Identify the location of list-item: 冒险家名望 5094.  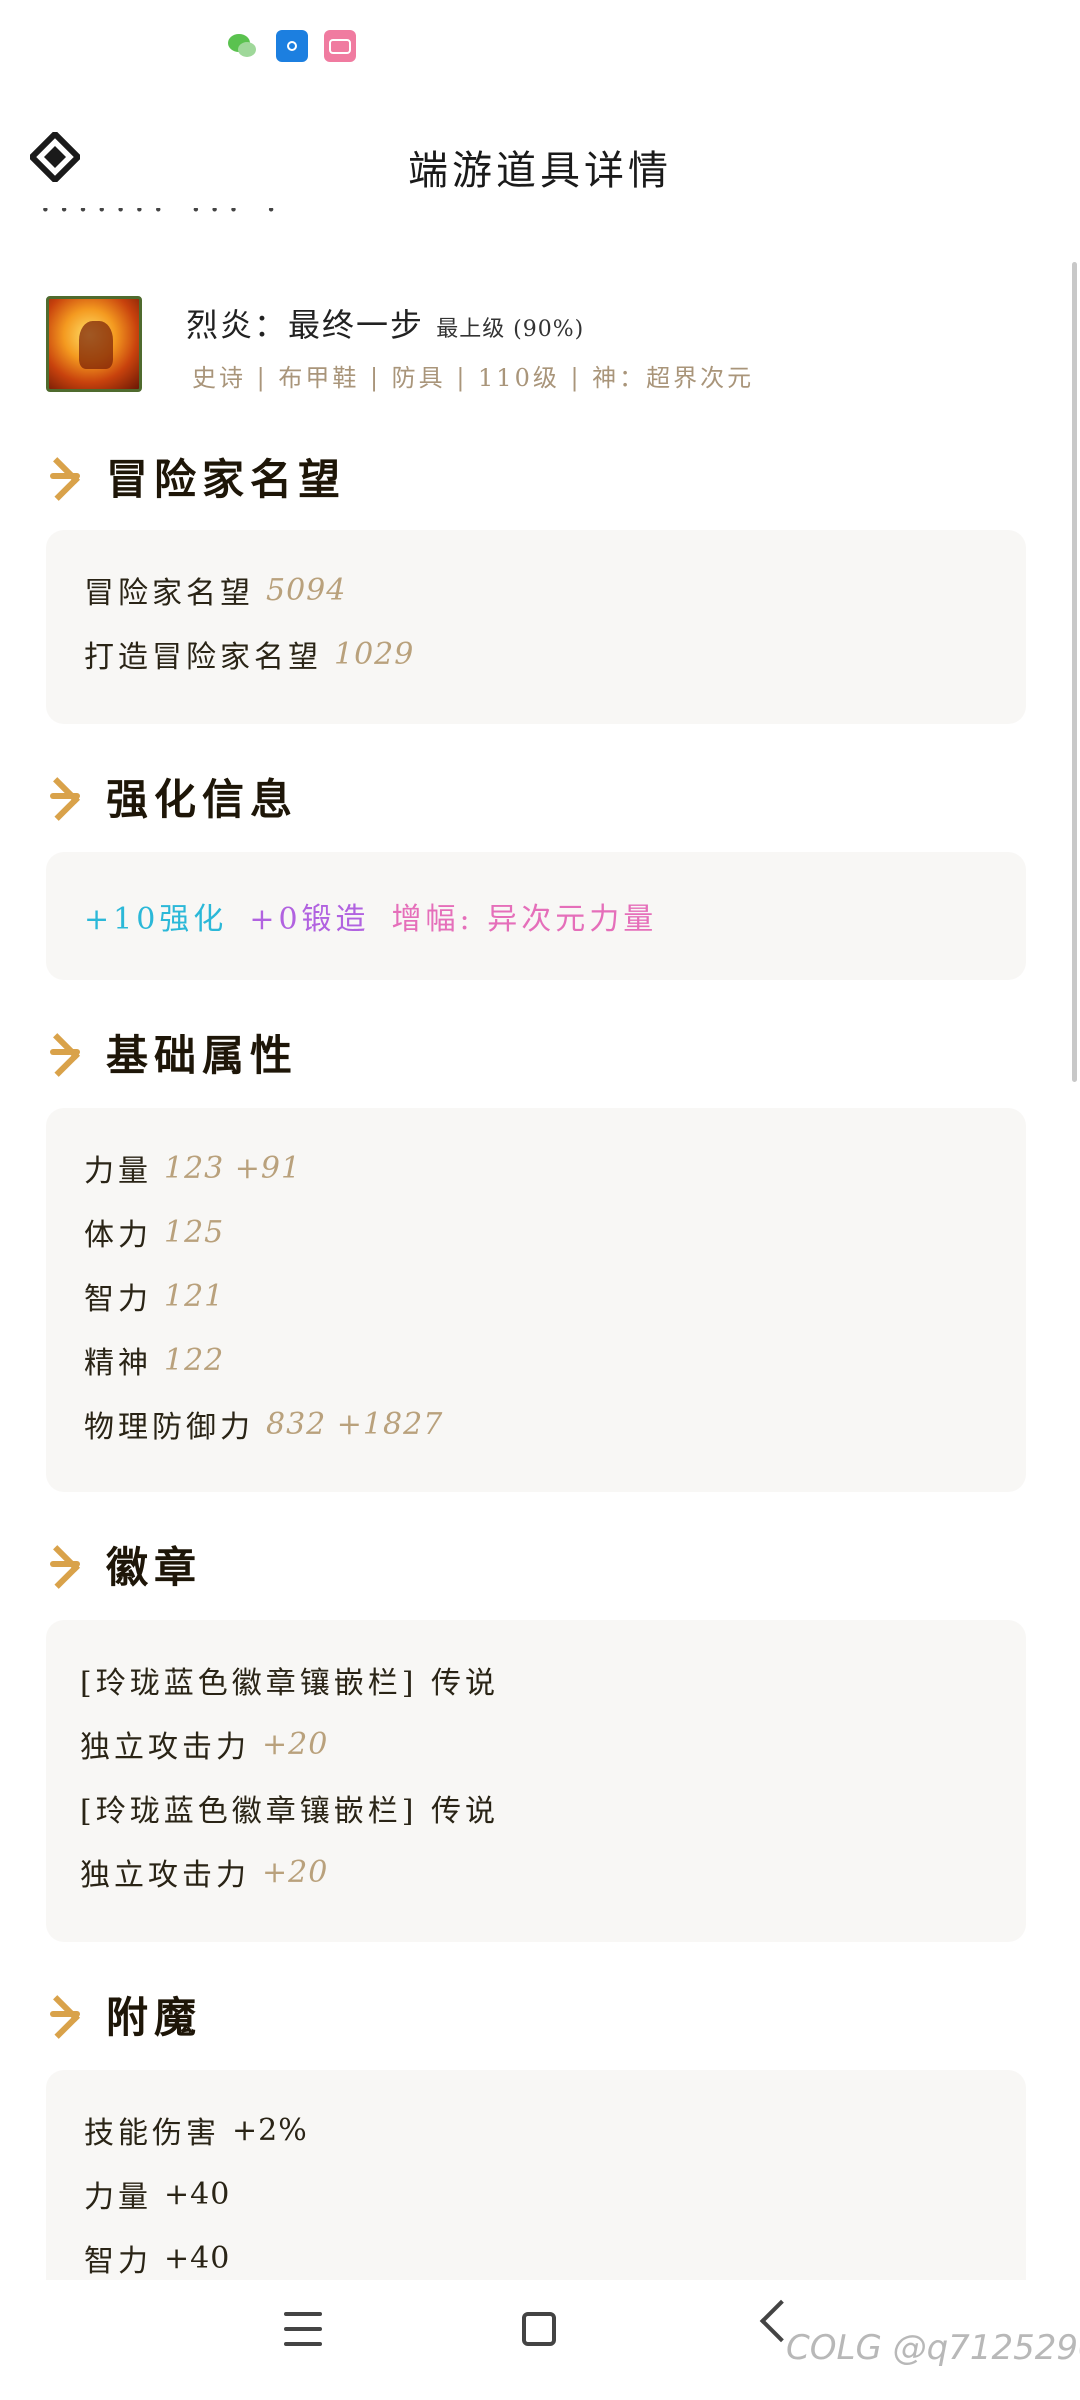
(536, 590).